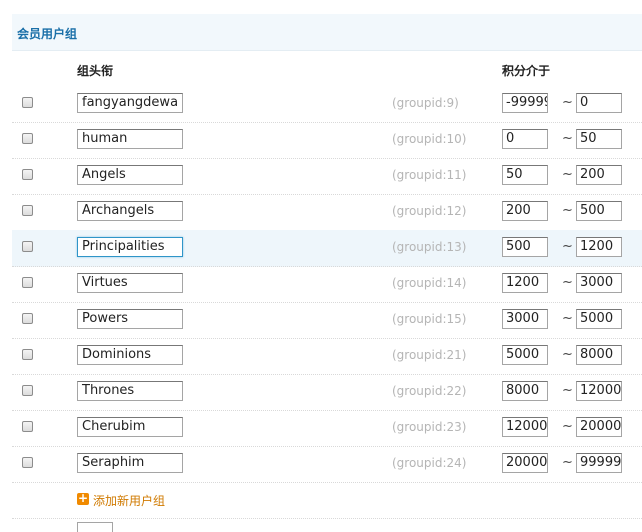  What do you see at coordinates (525, 391) in the screenshot?
I see `credits-min-input: 8000` at bounding box center [525, 391].